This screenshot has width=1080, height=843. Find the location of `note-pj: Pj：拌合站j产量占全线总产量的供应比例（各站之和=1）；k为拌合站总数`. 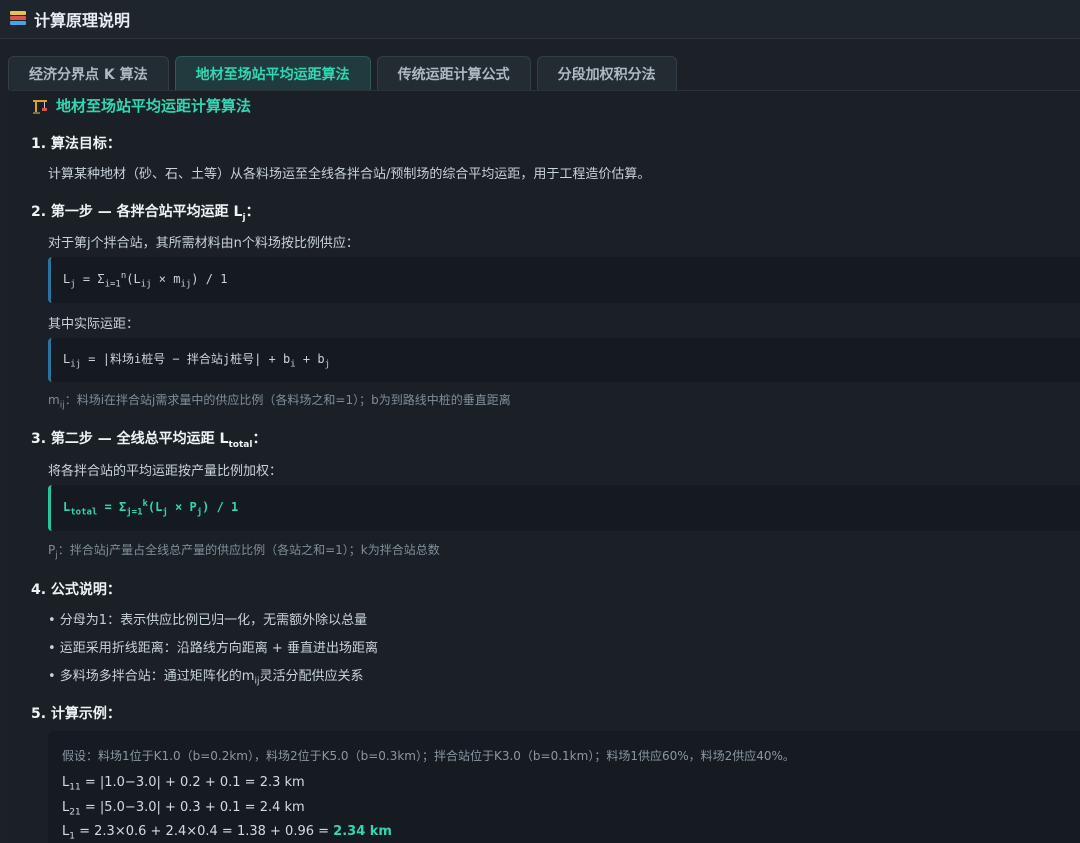

note-pj: Pj：拌合站j产量占全线总产量的供应比例（各站之和=1）；k为拌合站总数 is located at coordinates (244, 552).